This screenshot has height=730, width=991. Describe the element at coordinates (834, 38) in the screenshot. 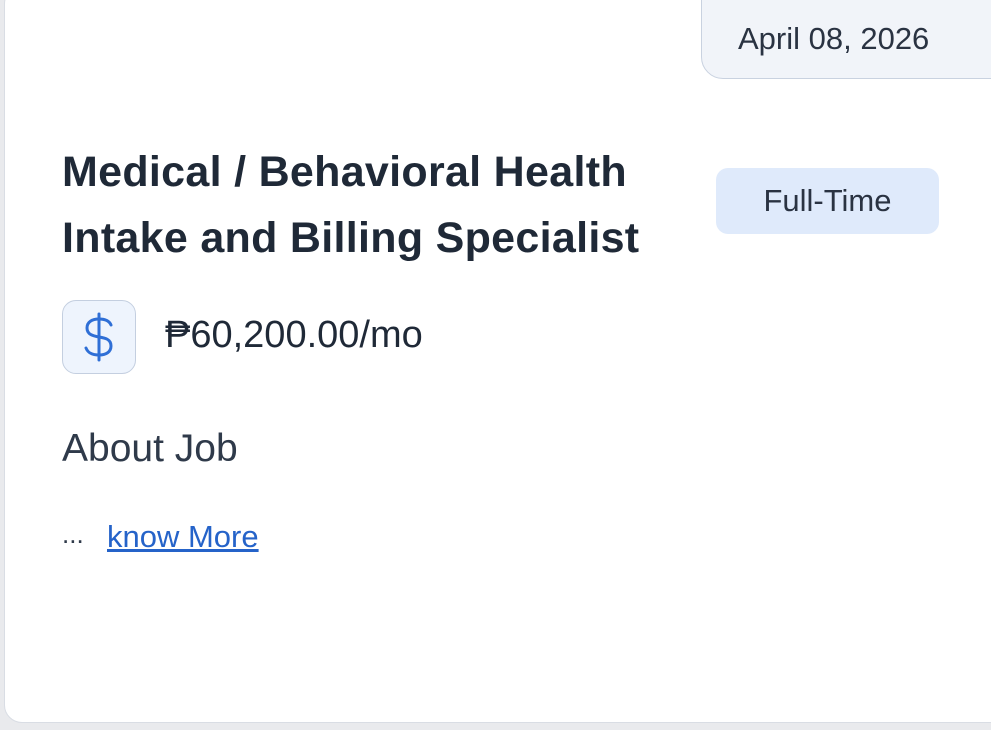

I see `posted-date: April 08, 2026` at that location.